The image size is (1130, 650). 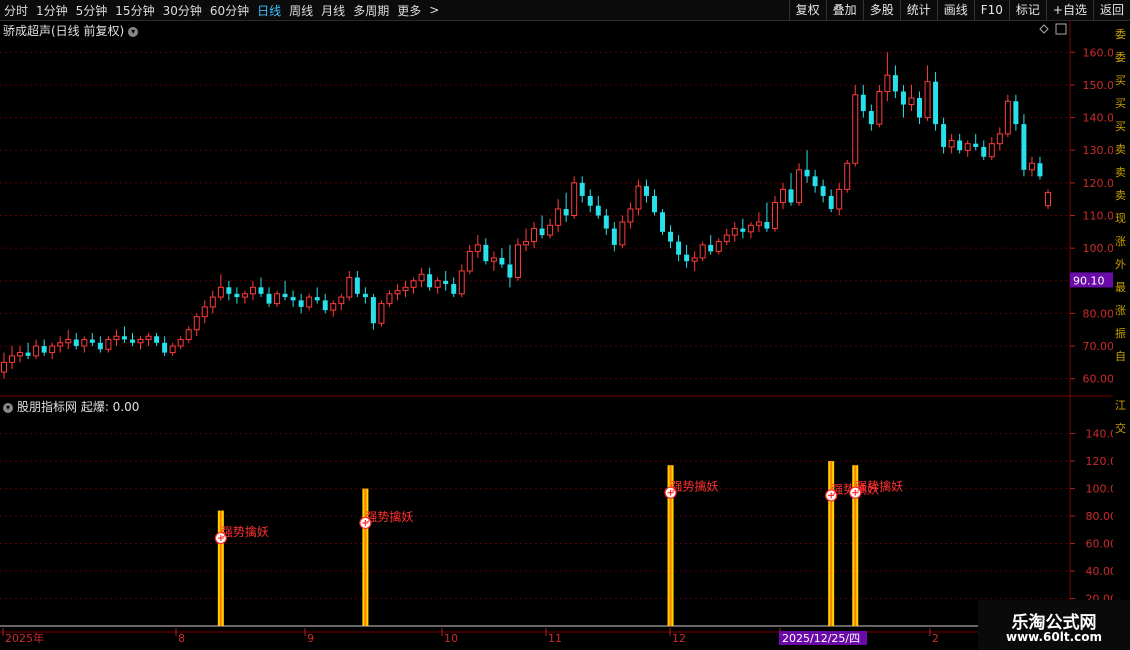 I want to click on main-y-tick-label: 120.0, so click(x=1099, y=183).